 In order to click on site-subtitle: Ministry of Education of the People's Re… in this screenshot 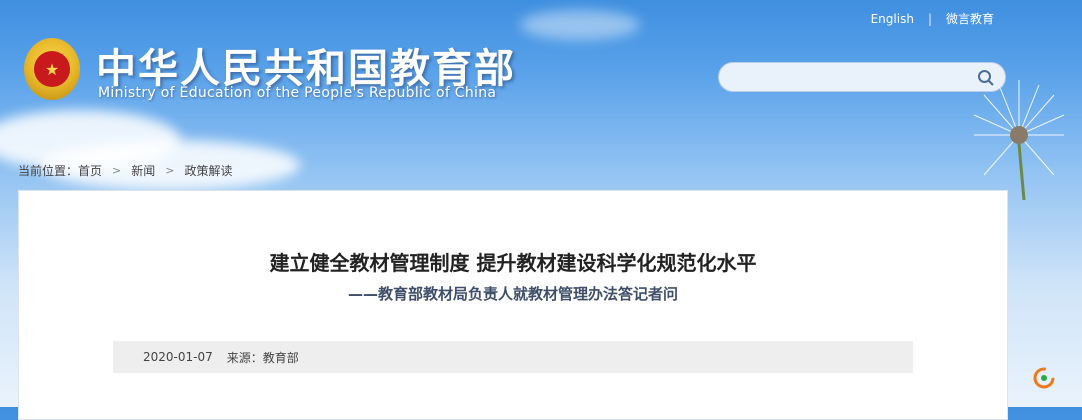, I will do `click(297, 93)`.